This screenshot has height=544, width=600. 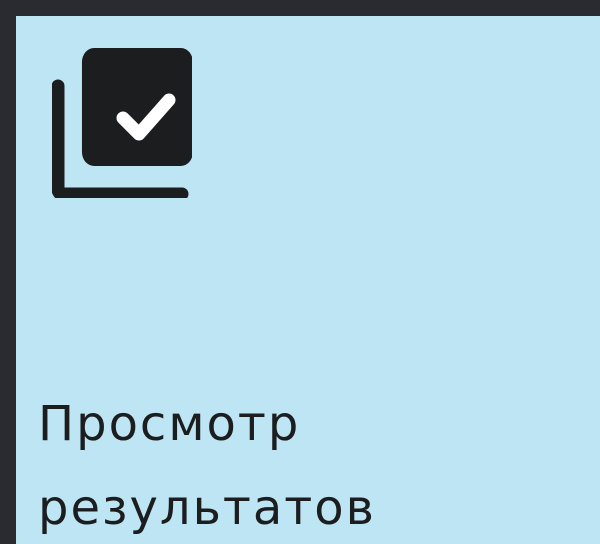 I want to click on tile-label-line-1: Просмотр, so click(x=169, y=424).